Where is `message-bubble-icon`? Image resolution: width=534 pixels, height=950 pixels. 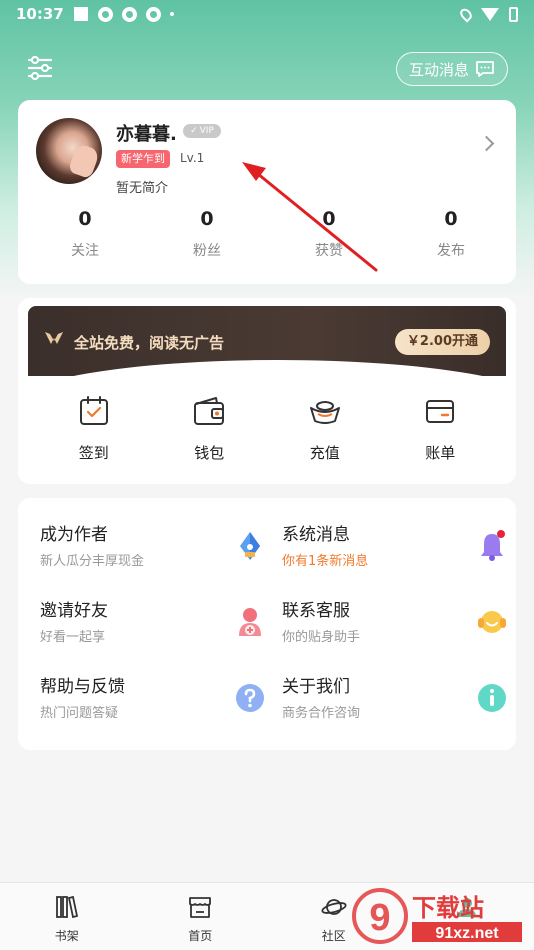
message-bubble-icon is located at coordinates (485, 69).